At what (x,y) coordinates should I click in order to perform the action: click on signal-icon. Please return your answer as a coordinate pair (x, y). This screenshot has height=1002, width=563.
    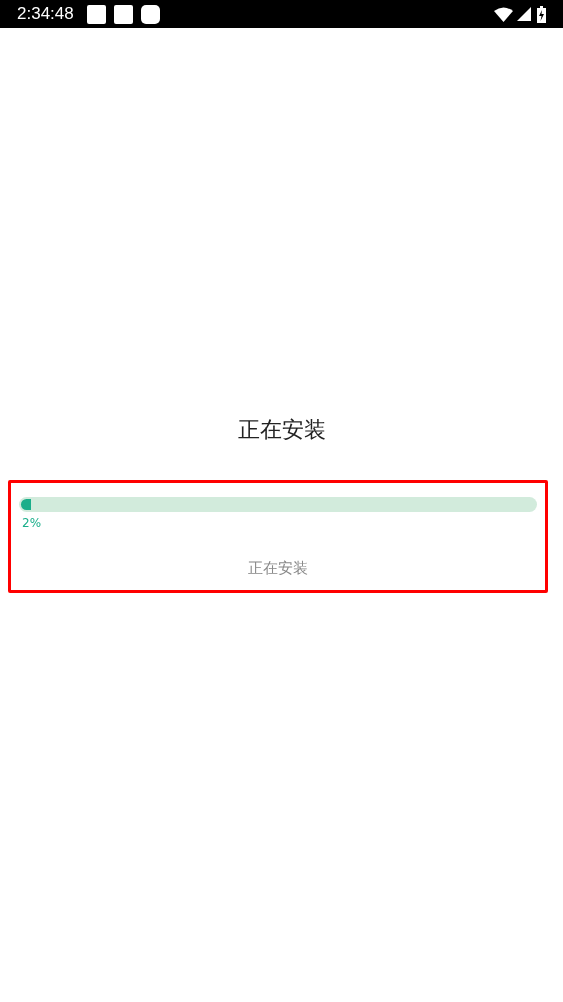
    Looking at the image, I should click on (524, 14).